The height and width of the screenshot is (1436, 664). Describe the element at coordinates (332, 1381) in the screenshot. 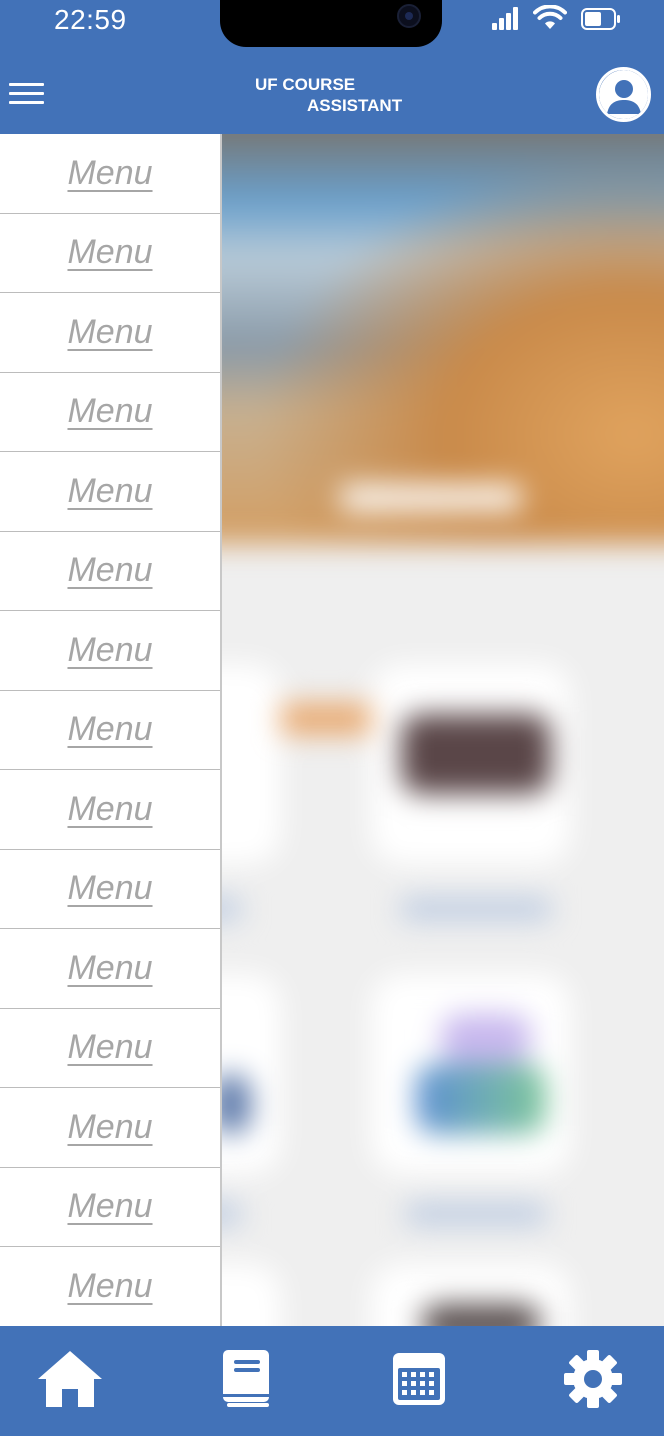

I see `bottom-navigation` at that location.